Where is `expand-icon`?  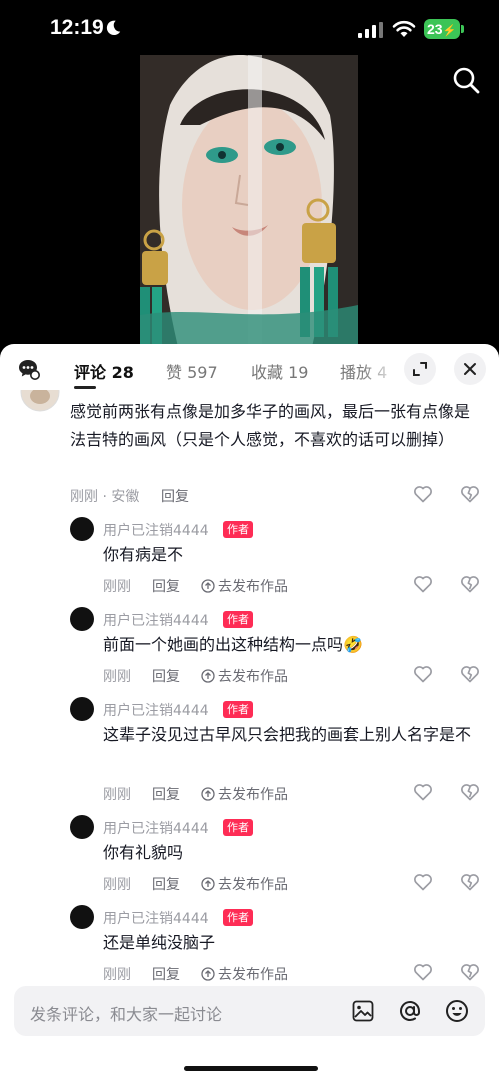 expand-icon is located at coordinates (420, 369).